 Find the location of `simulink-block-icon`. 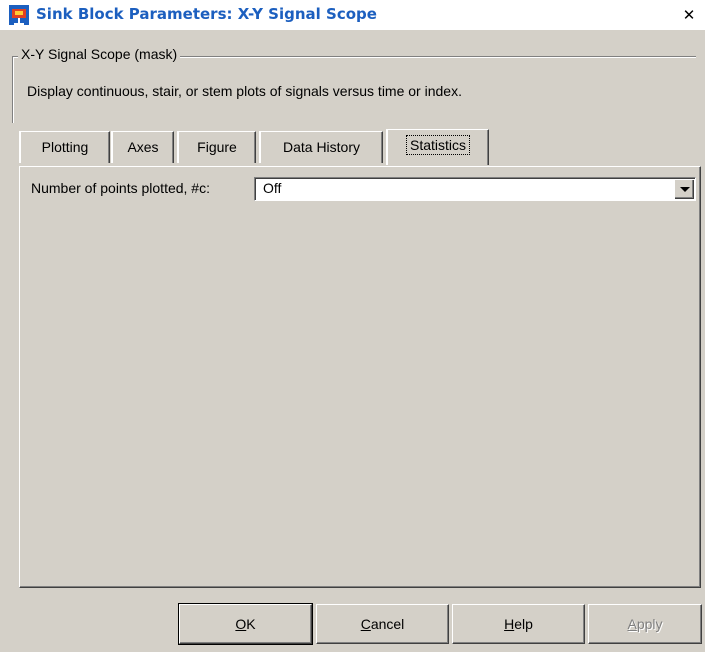

simulink-block-icon is located at coordinates (19, 15).